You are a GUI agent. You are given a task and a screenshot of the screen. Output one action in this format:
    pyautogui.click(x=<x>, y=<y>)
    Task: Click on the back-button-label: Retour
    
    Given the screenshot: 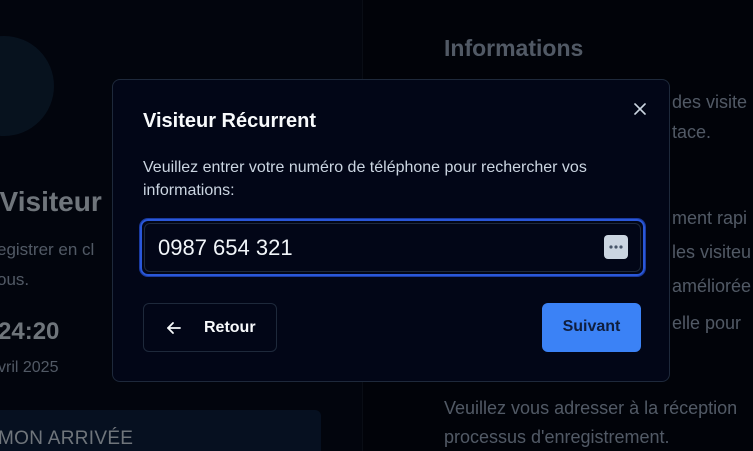 What is the action you would take?
    pyautogui.click(x=230, y=327)
    